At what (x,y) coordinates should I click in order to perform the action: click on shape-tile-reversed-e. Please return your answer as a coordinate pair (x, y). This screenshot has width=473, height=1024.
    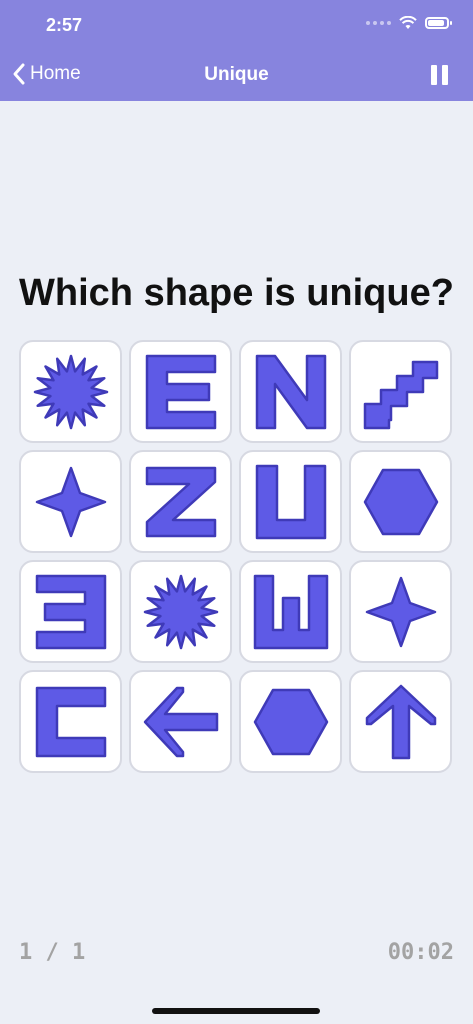
    Looking at the image, I should click on (70, 611).